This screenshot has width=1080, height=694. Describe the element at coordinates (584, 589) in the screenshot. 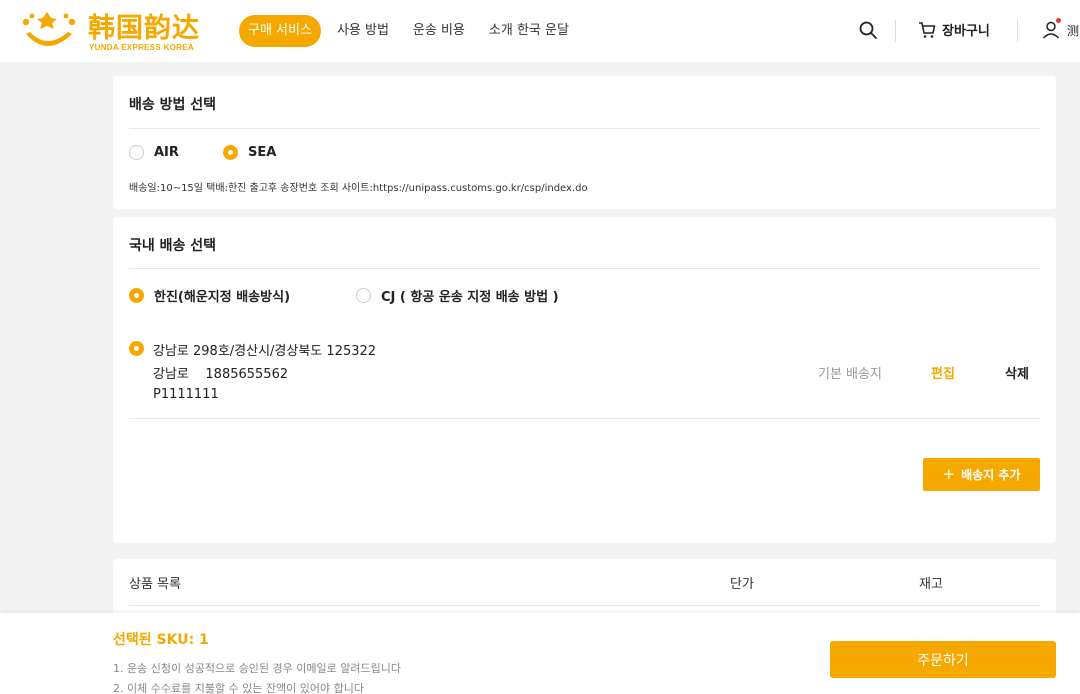

I see `product-list-card: 상품 목록 단가 재고` at that location.